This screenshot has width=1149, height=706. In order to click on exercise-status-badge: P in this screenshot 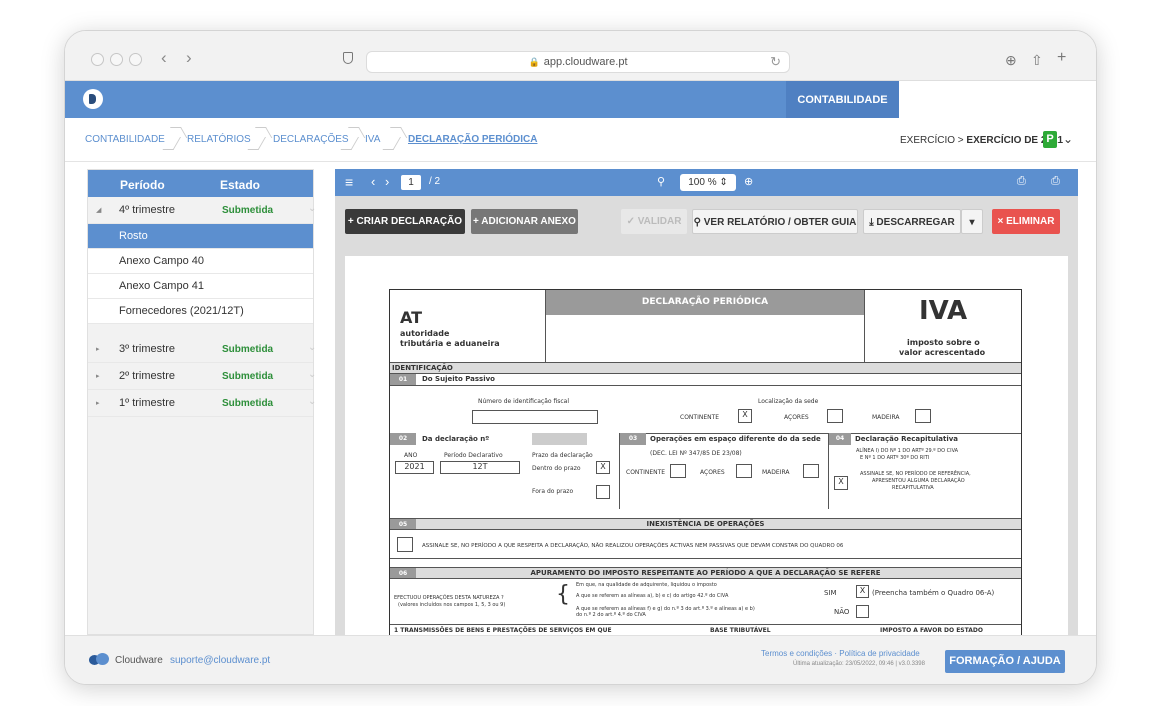, I will do `click(1050, 139)`.